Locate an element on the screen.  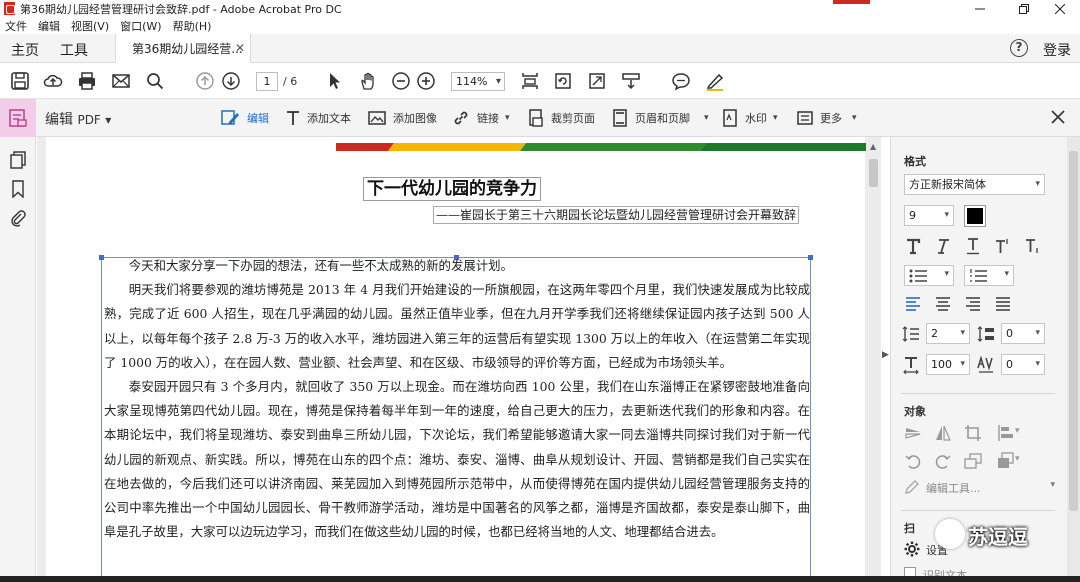
zoom-select: 114% is located at coordinates (478, 81).